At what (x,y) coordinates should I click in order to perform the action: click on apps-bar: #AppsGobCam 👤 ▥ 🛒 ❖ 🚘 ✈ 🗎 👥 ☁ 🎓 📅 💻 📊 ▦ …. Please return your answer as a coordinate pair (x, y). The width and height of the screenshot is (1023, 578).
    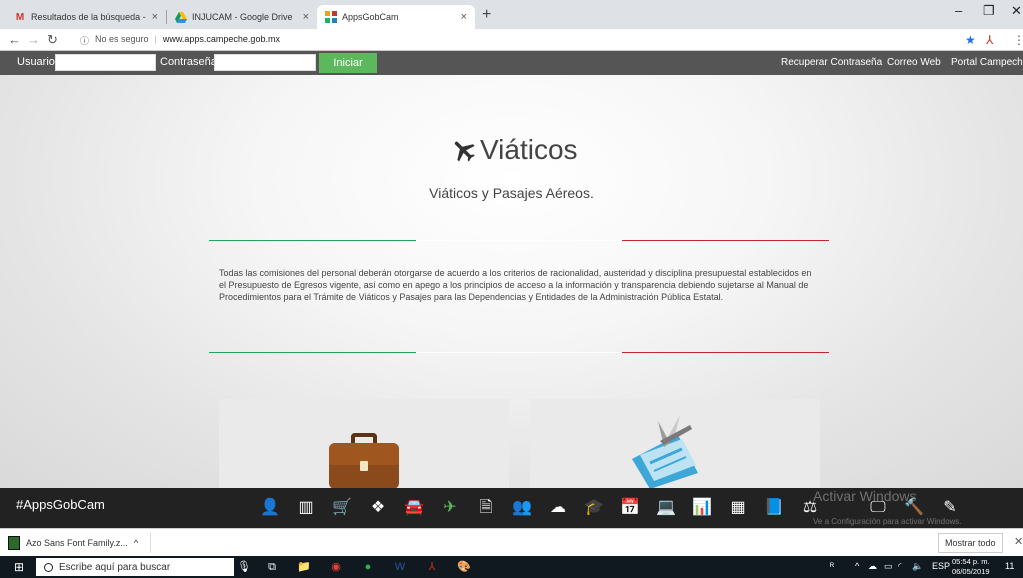
    Looking at the image, I should click on (511, 508).